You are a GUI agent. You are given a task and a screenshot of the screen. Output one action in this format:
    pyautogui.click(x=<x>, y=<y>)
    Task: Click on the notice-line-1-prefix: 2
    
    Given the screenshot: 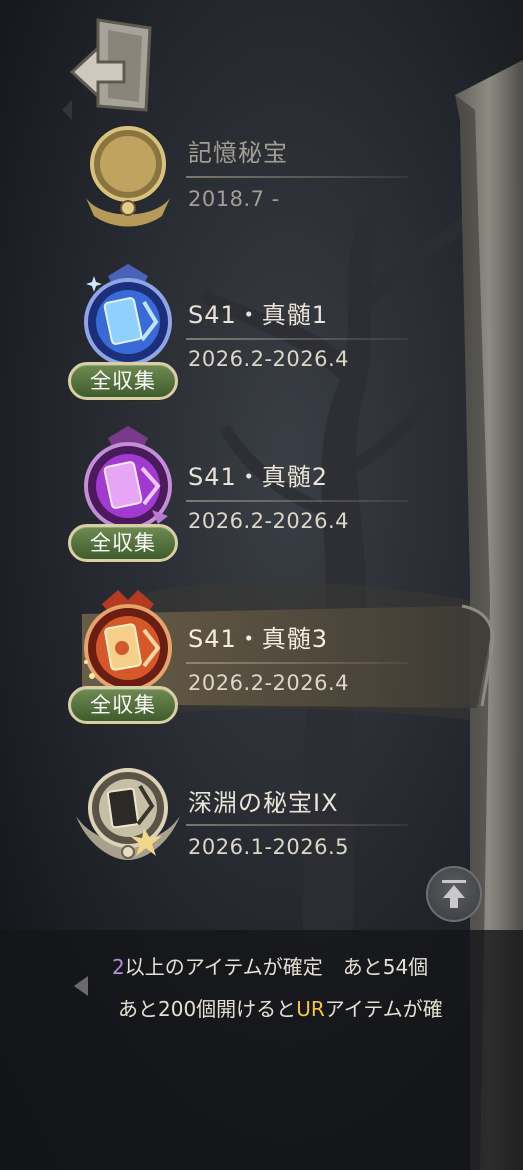 What is the action you would take?
    pyautogui.click(x=118, y=967)
    